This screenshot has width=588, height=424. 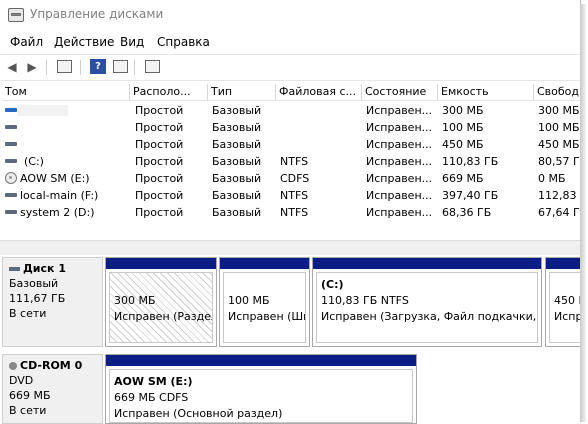 I want to click on cell-capacity: 397,40 ГБ, so click(x=470, y=195).